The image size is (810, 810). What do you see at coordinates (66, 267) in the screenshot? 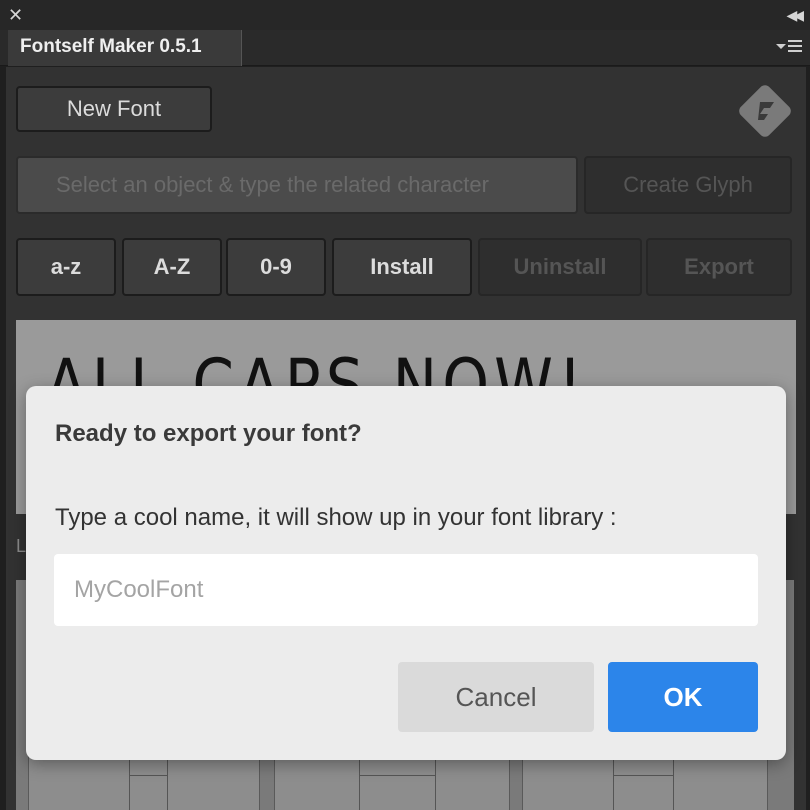
I see `lowercase-set-button: a-z` at bounding box center [66, 267].